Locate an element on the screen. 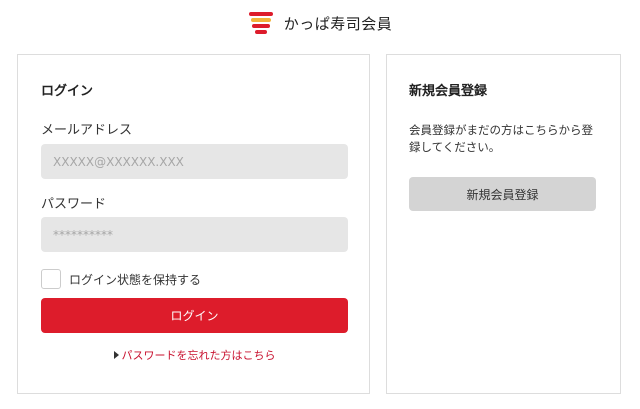 The height and width of the screenshot is (409, 640). email-input is located at coordinates (194, 161).